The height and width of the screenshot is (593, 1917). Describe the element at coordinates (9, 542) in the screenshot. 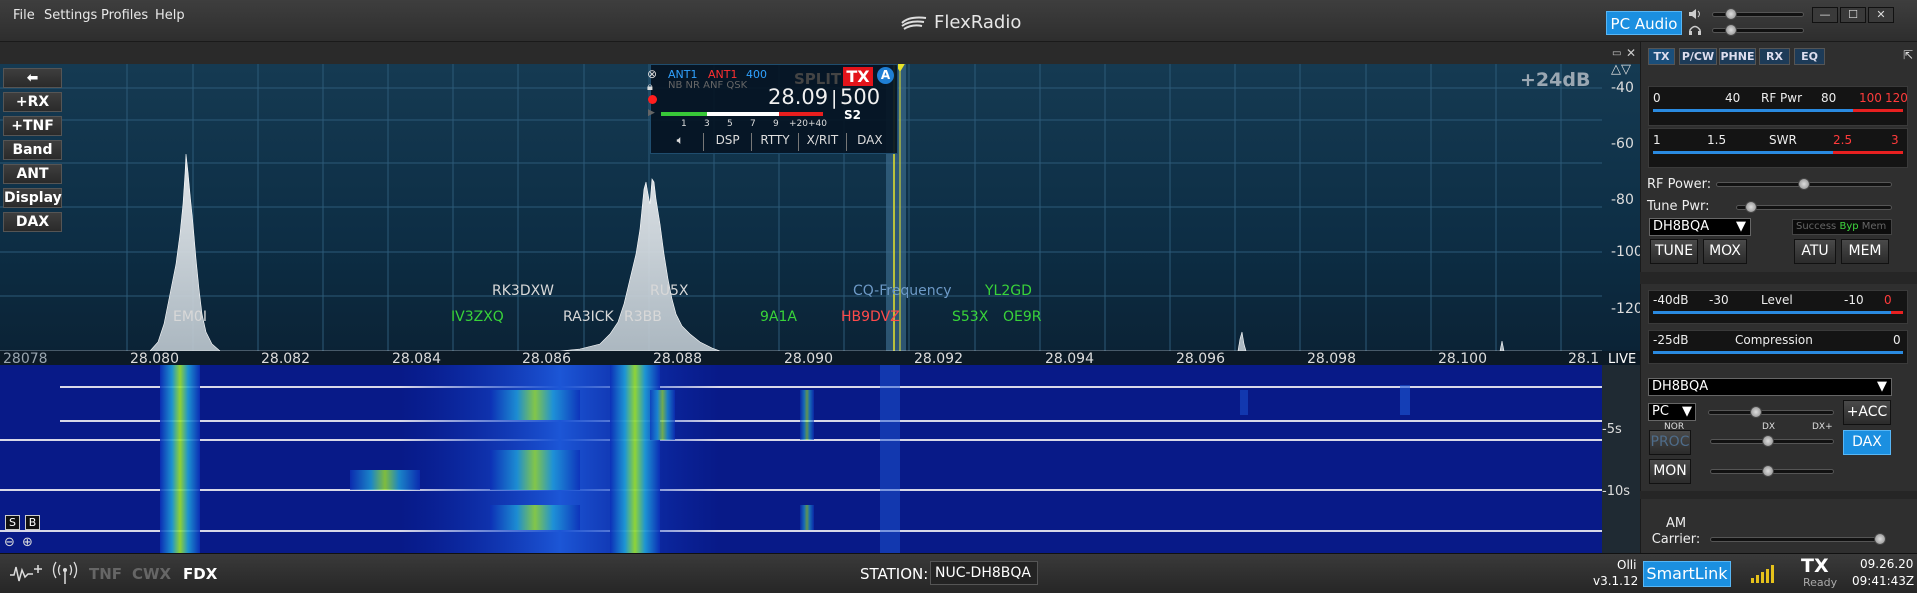

I see `zoom-out-icon: ⊖` at that location.